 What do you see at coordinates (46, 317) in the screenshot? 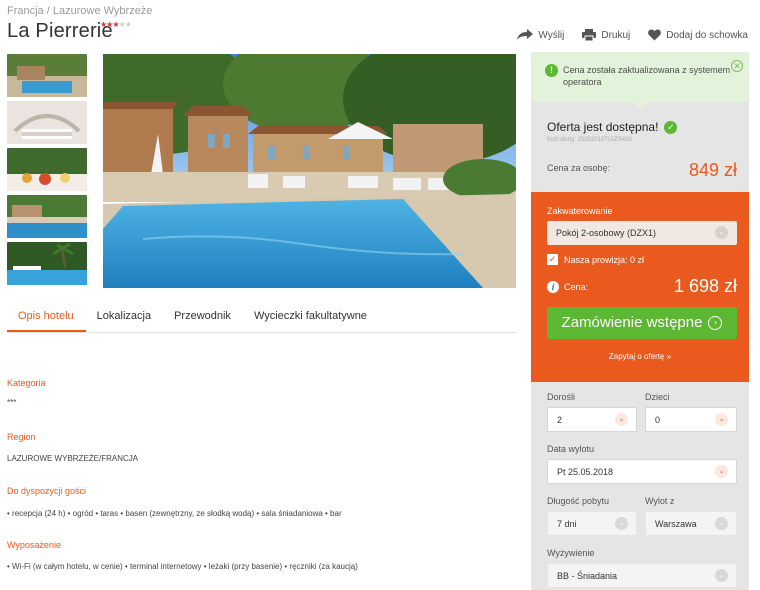
I see `tab-hotel-description: Opis hotelu` at bounding box center [46, 317].